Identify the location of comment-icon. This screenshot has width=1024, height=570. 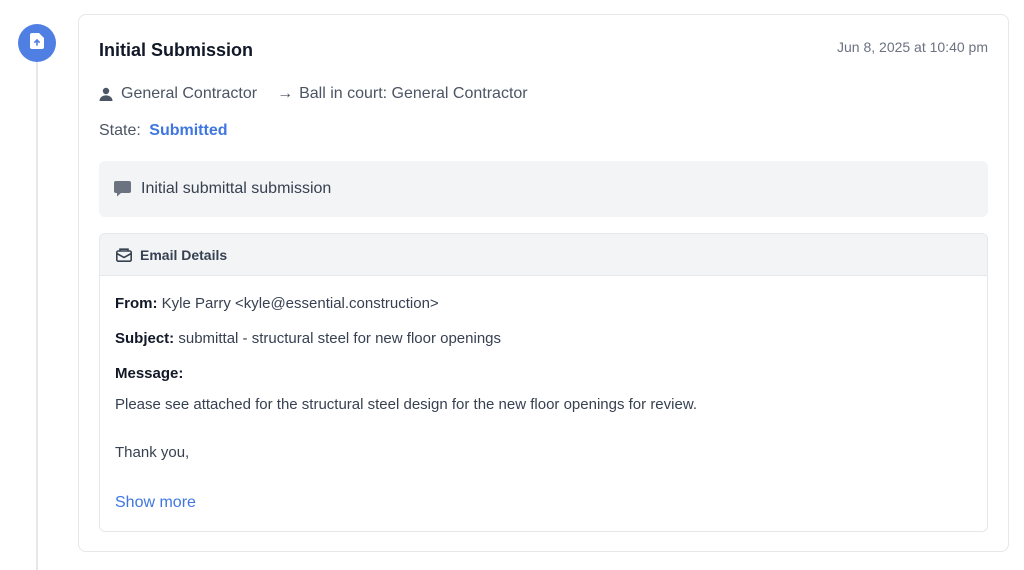
(122, 189).